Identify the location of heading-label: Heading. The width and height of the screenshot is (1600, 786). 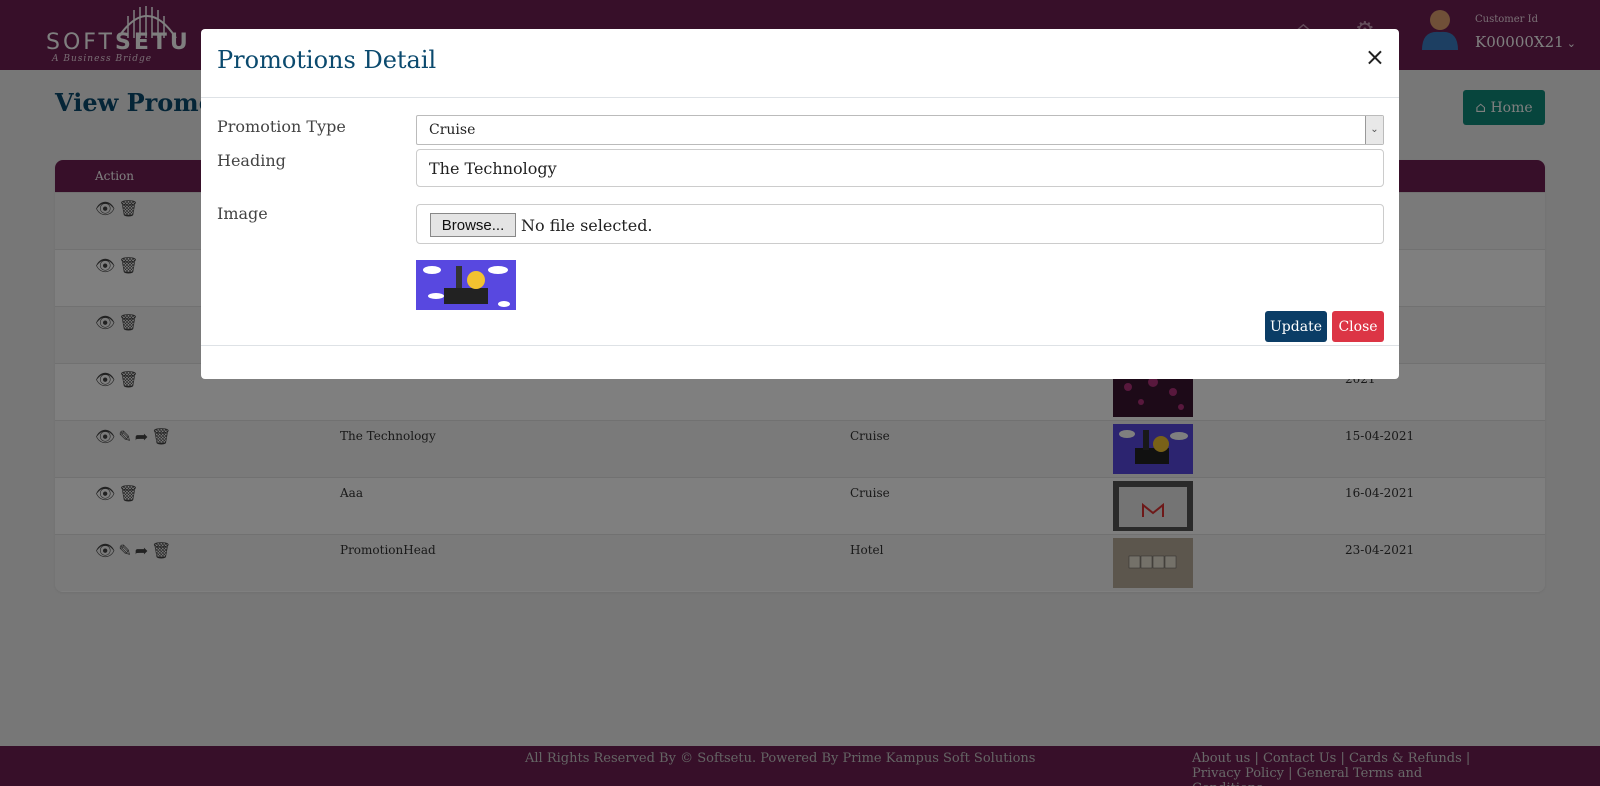
(251, 160).